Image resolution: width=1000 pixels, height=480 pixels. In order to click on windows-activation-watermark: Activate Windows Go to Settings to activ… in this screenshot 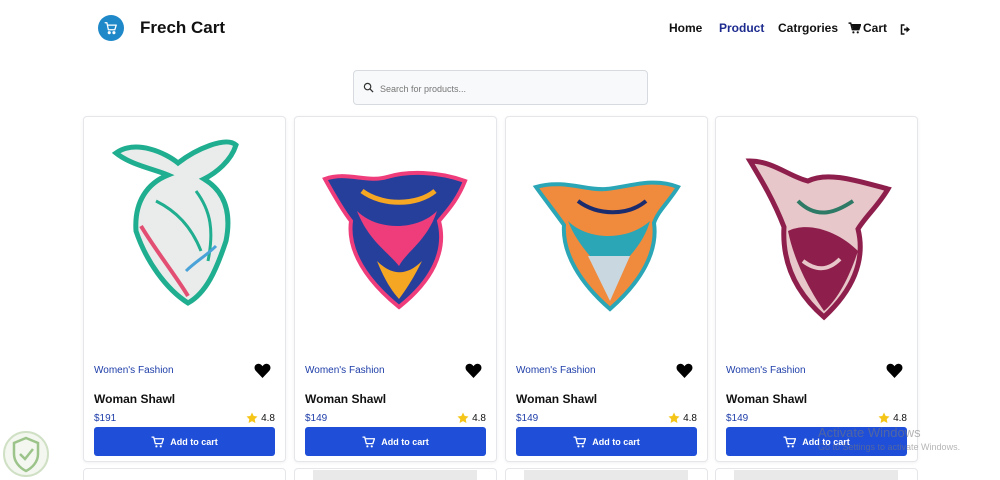, I will do `click(889, 438)`.